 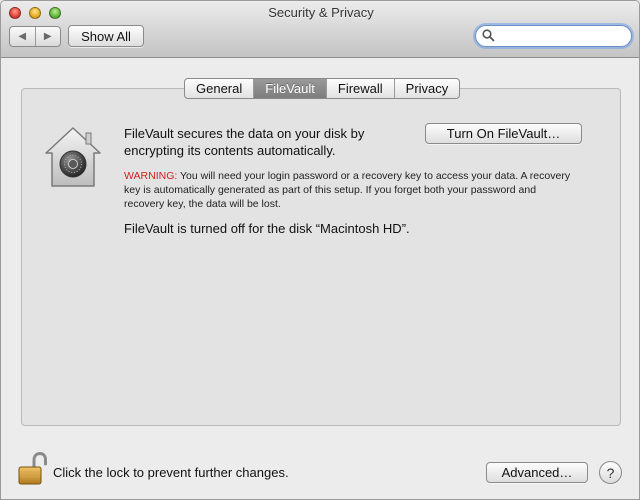 What do you see at coordinates (560, 36) in the screenshot?
I see `search-input` at bounding box center [560, 36].